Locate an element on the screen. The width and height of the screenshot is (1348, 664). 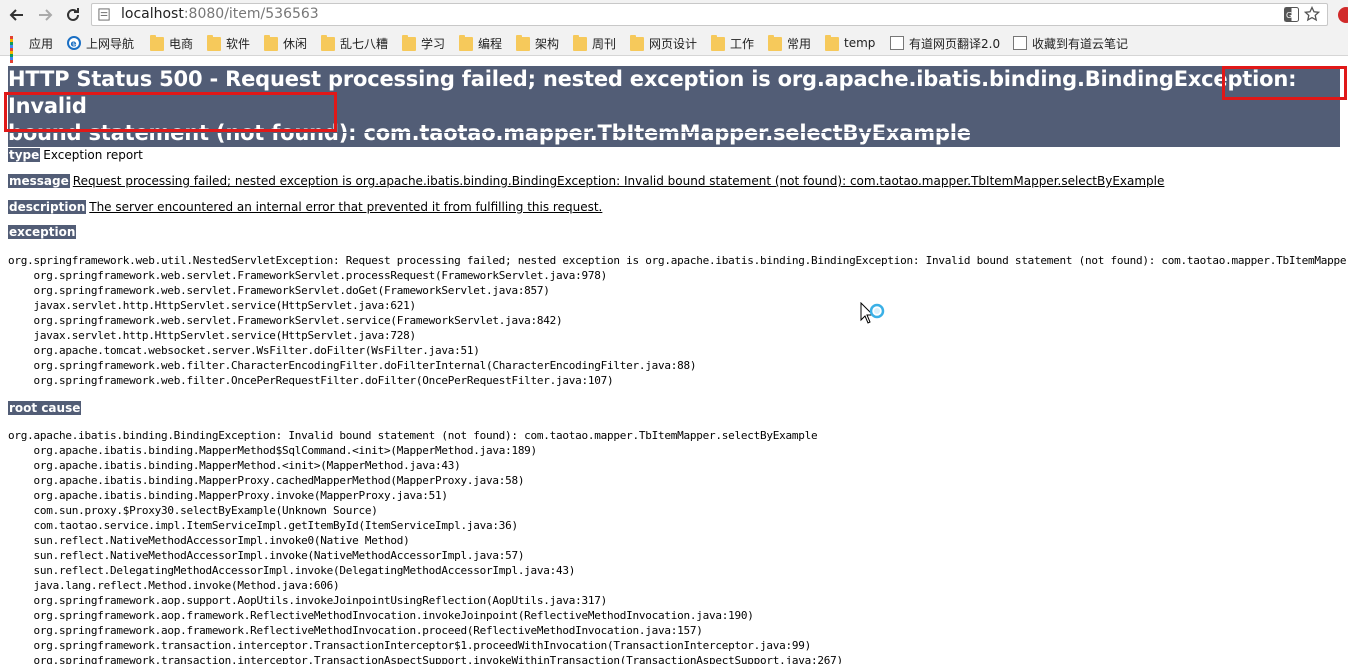
highlight-box-invalid is located at coordinates (1284, 83).